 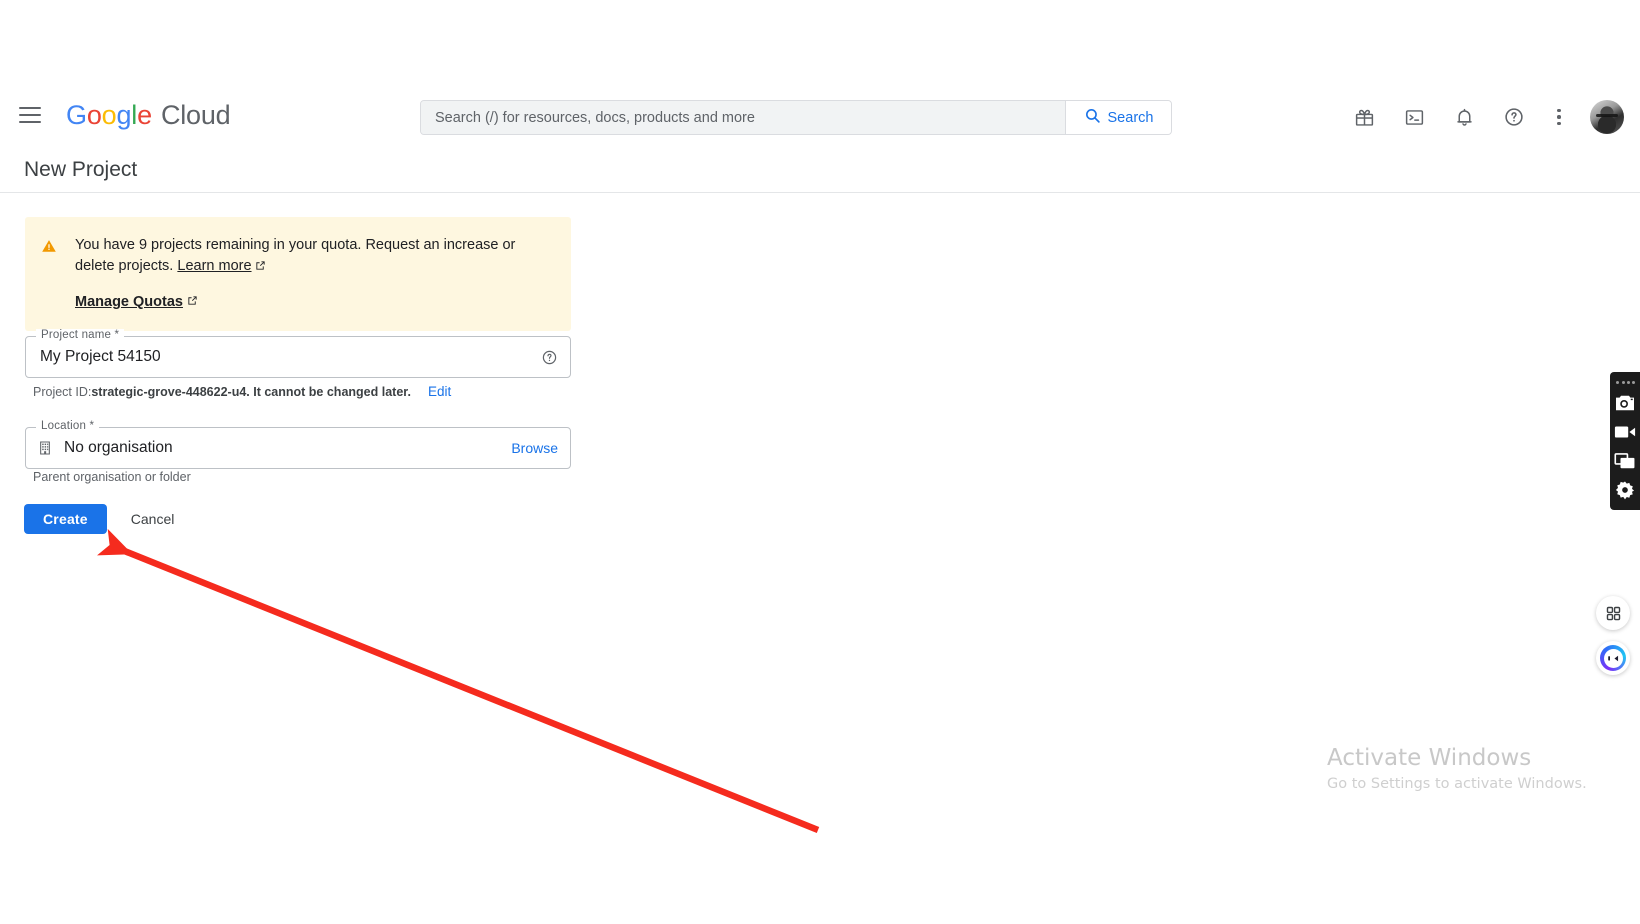 I want to click on search-bar: Search, so click(x=796, y=117).